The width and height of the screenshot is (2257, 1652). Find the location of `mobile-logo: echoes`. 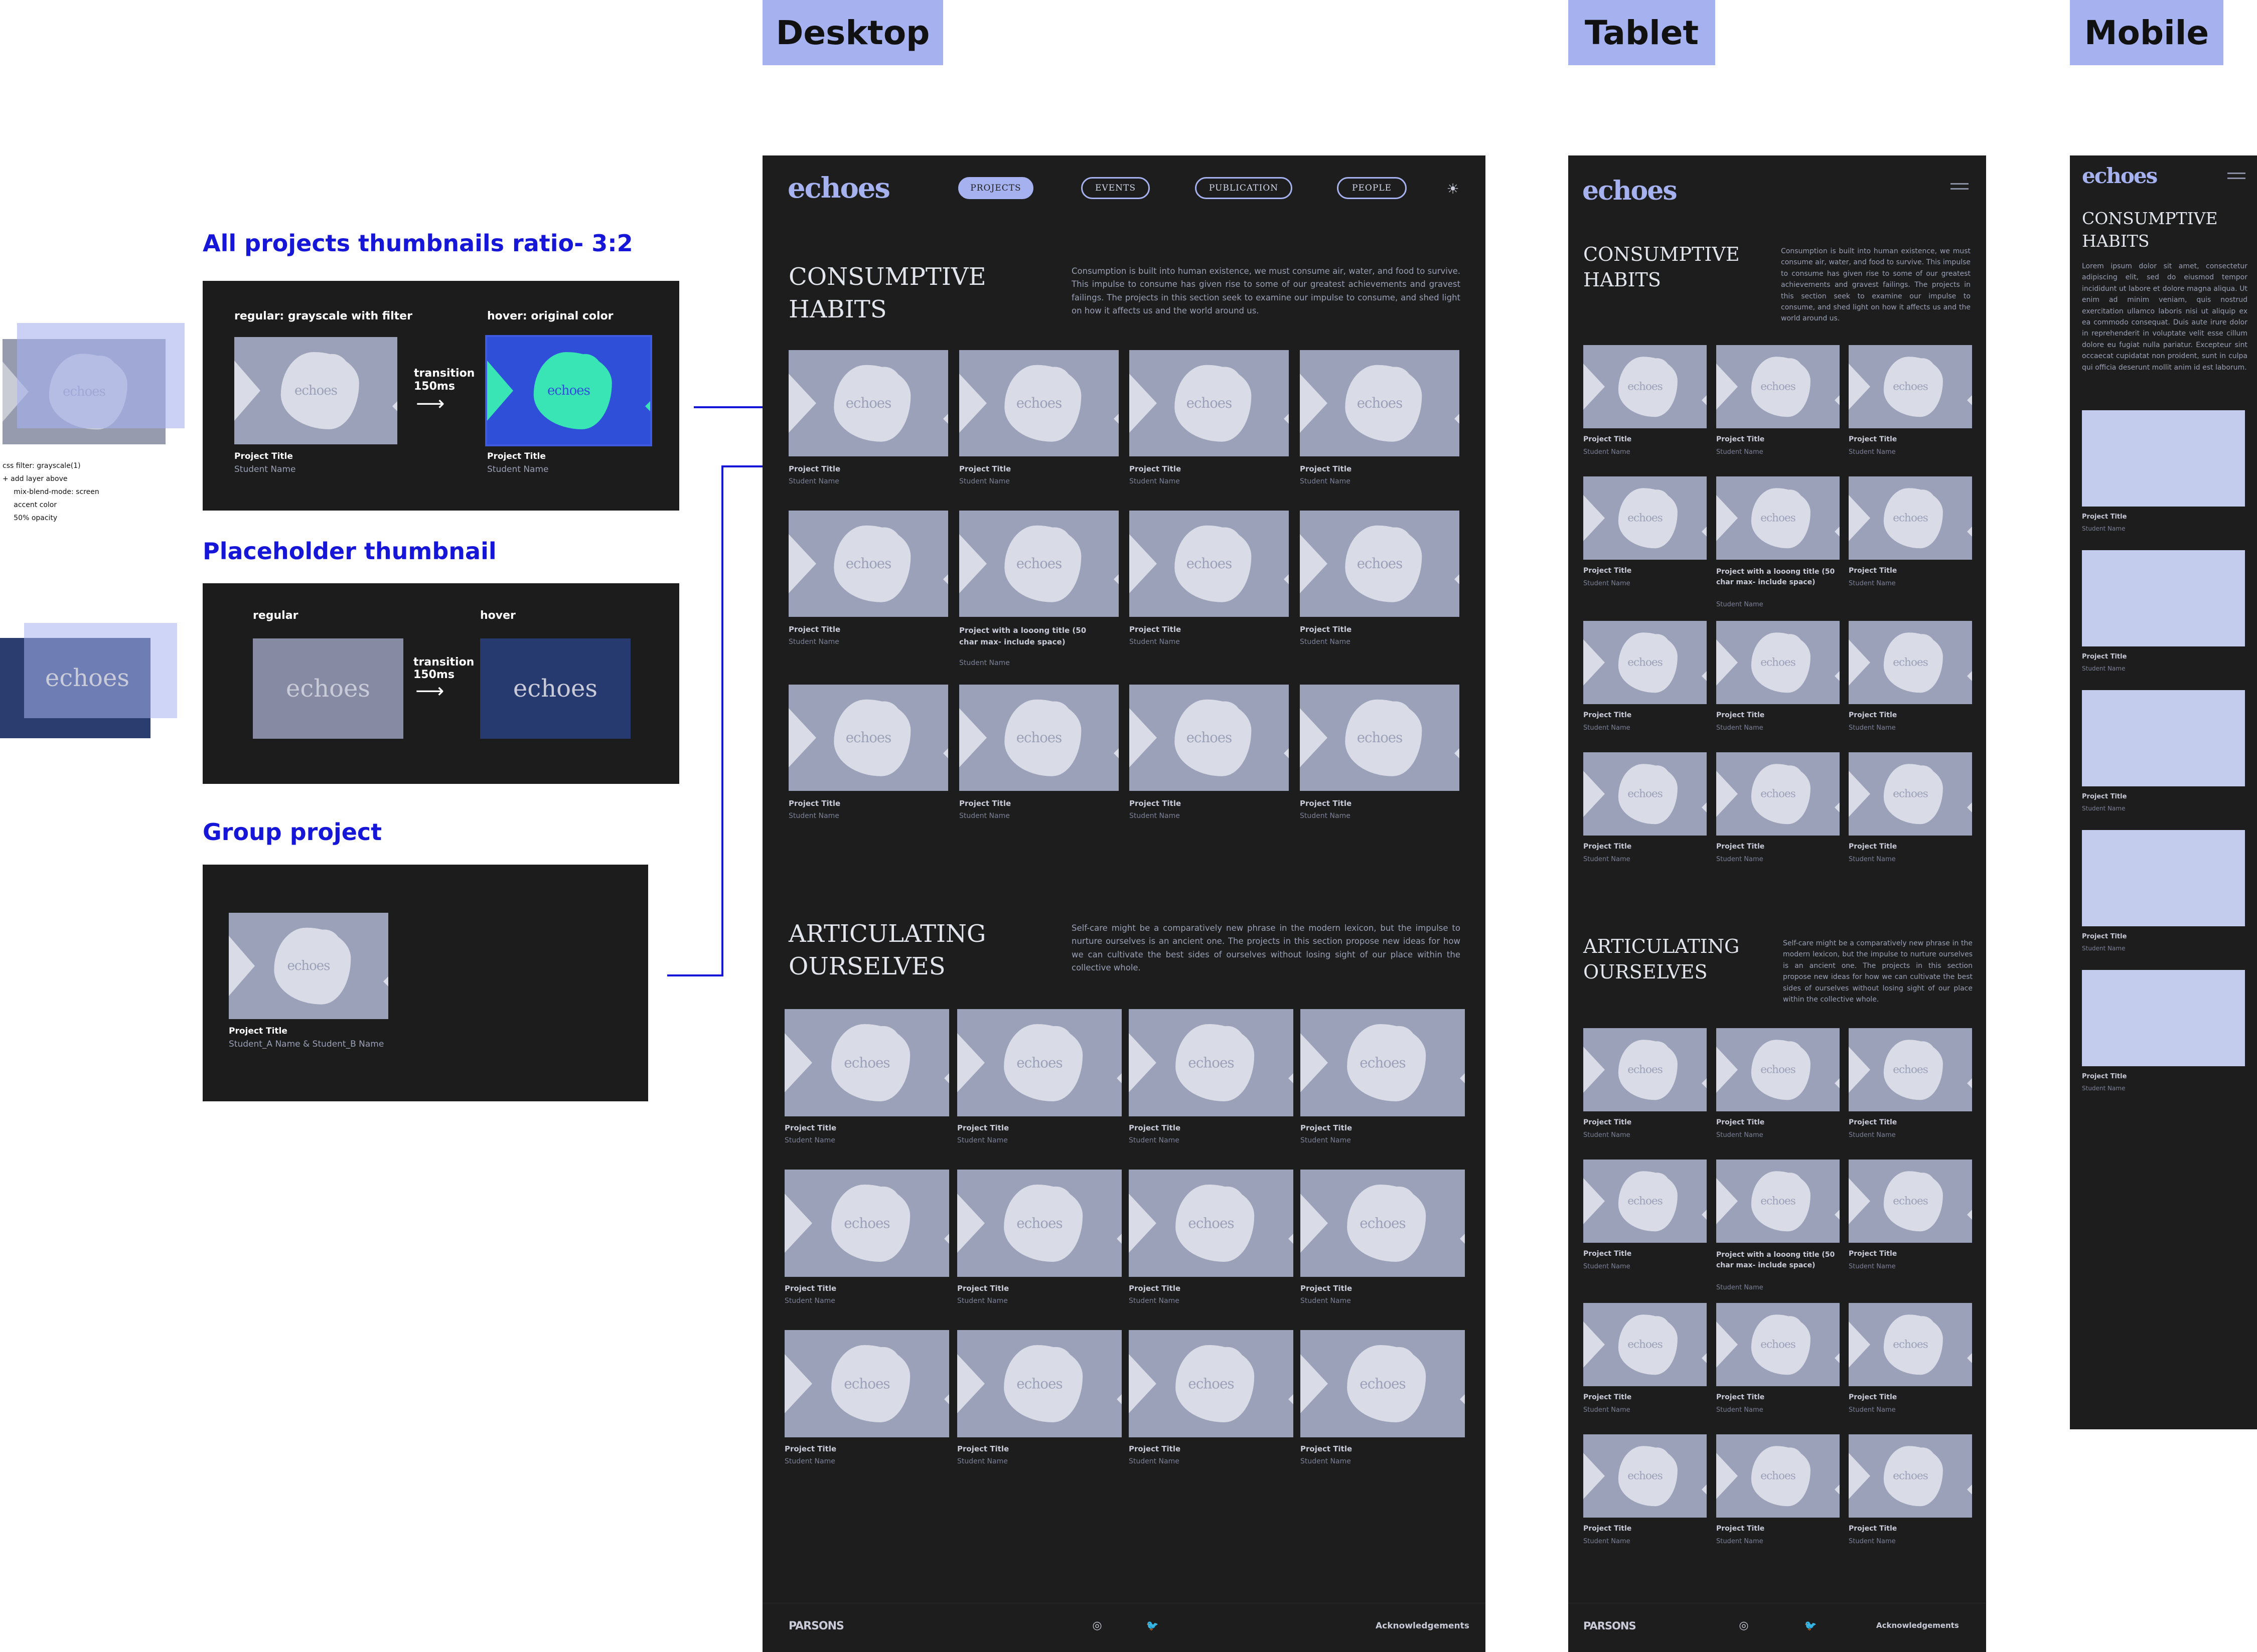

mobile-logo: echoes is located at coordinates (2120, 175).